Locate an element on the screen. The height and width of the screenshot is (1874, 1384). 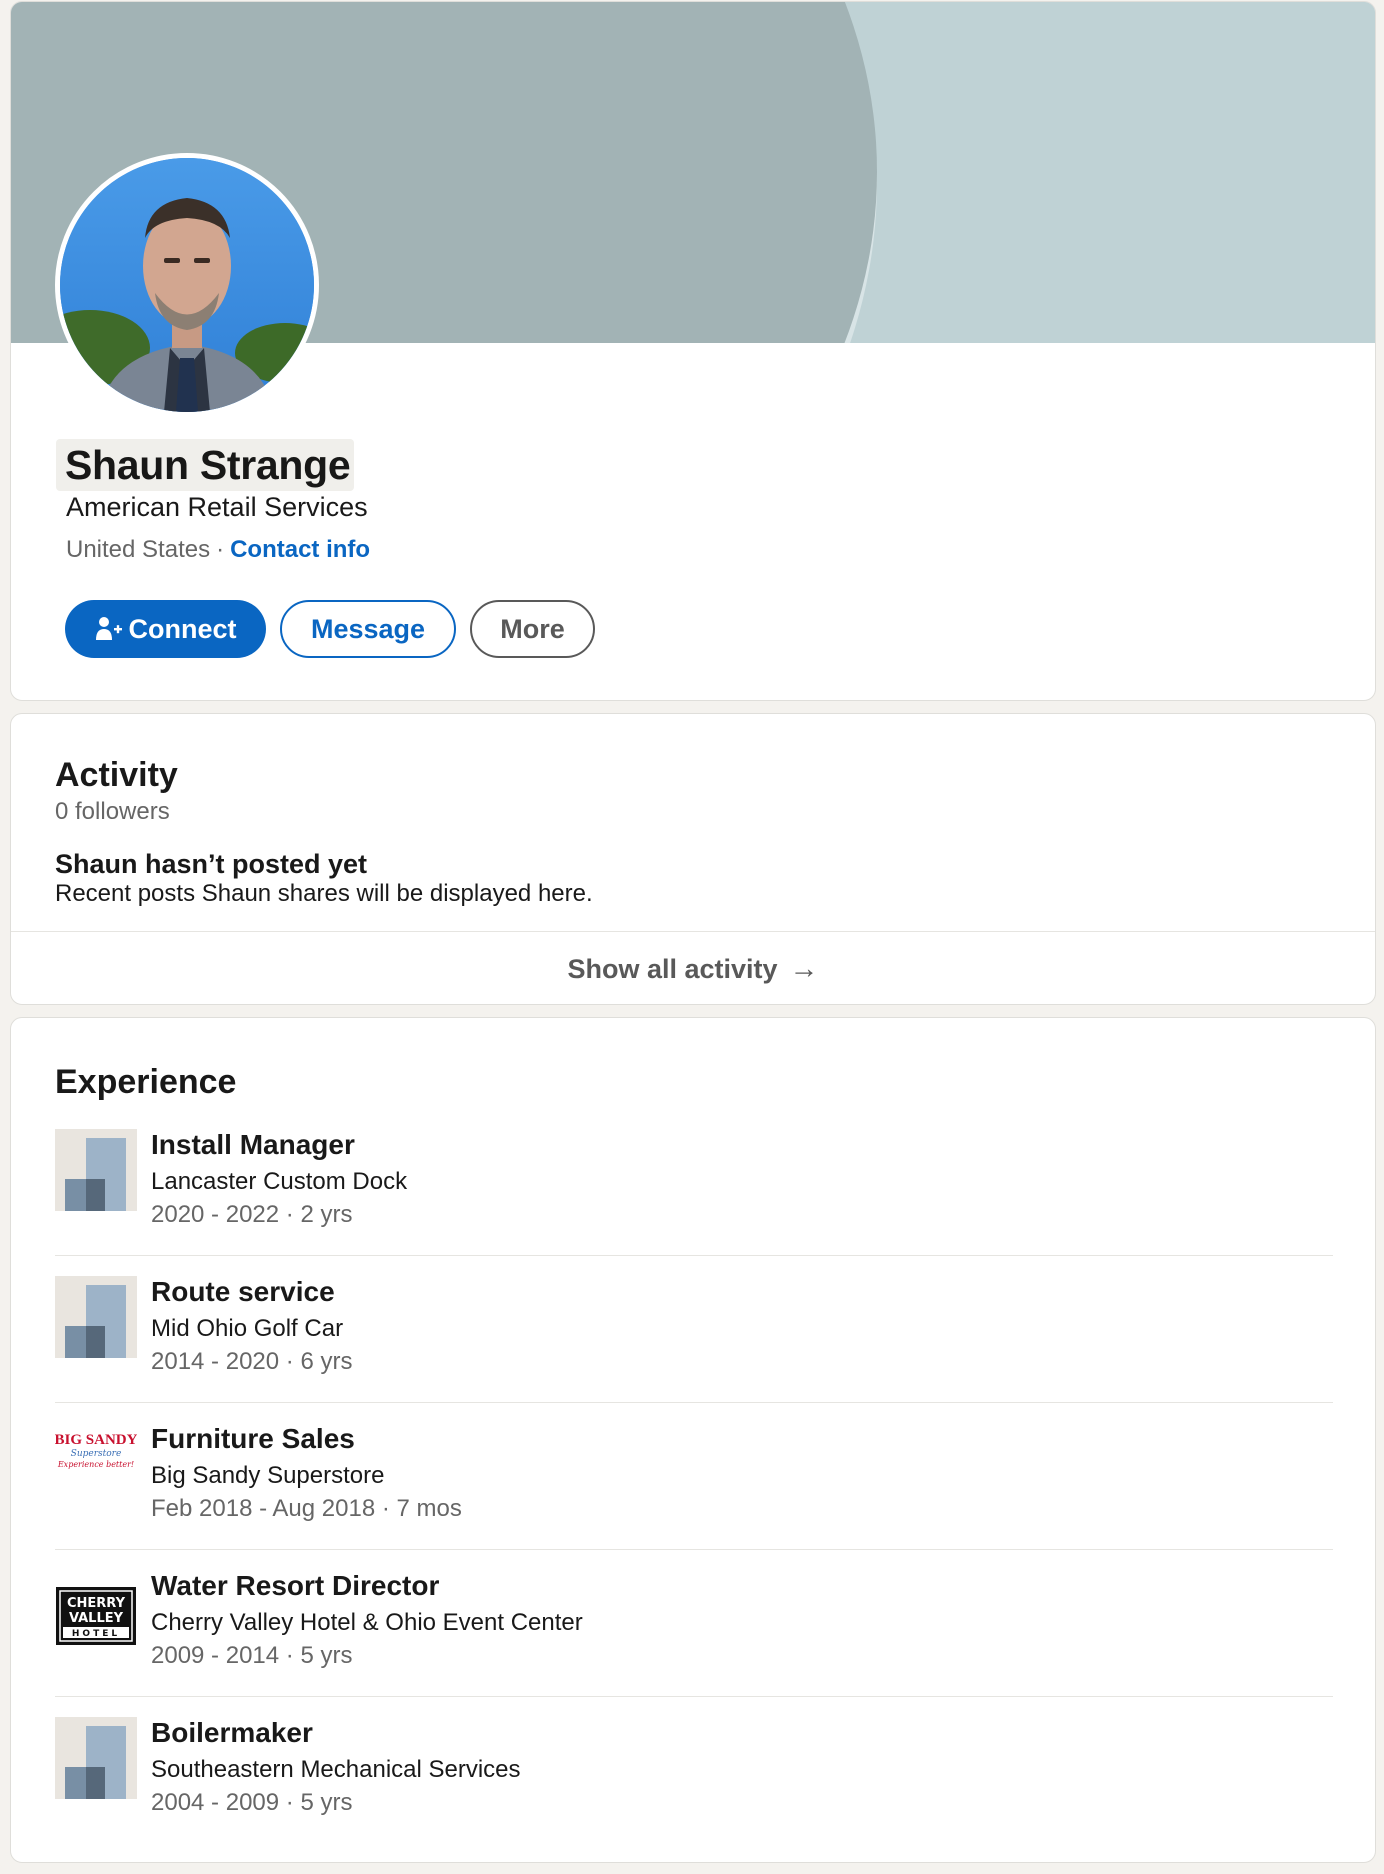
svg-text: VALLEY is located at coordinates (96, 1618).